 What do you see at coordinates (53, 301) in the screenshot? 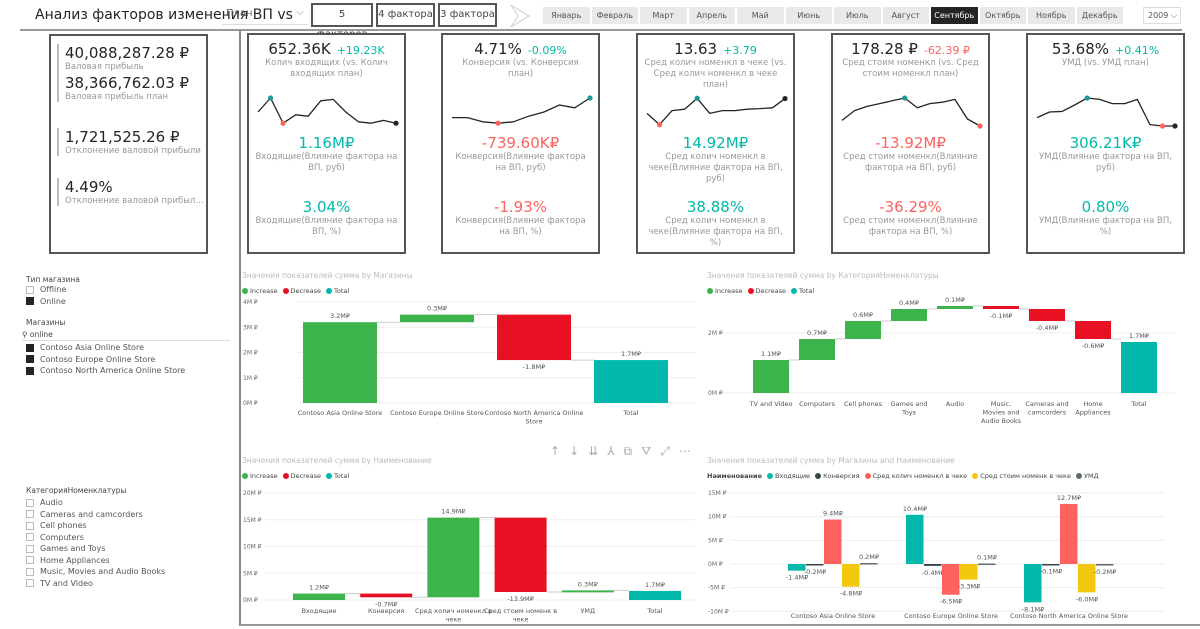
I see `slicer-item-label: Online` at bounding box center [53, 301].